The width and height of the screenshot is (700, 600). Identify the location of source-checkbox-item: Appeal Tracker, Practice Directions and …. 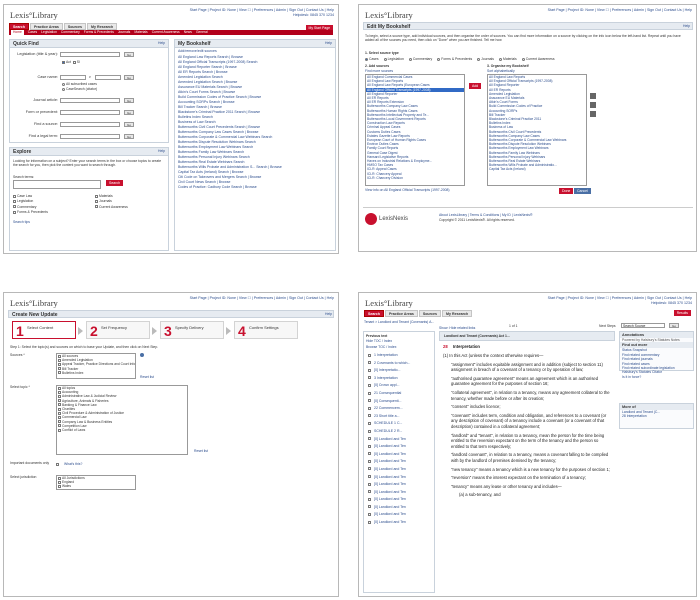
(96, 364).